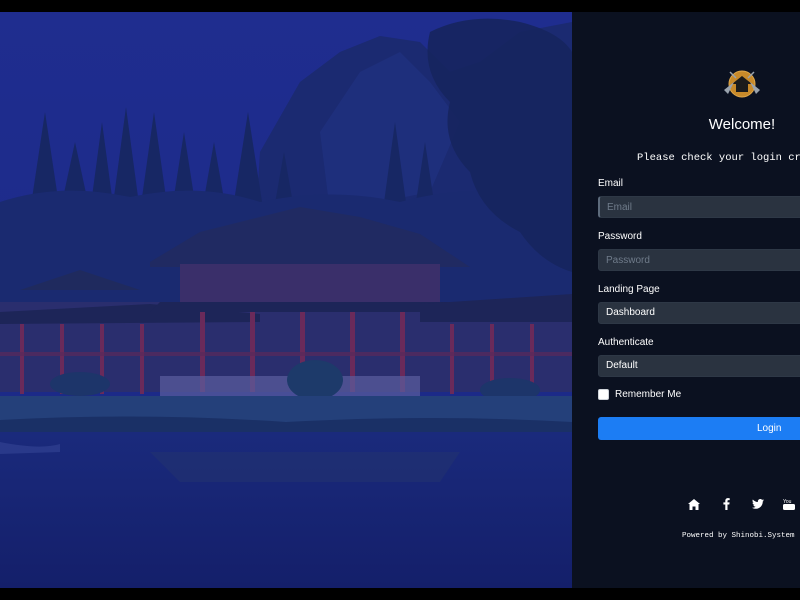 The height and width of the screenshot is (600, 800). Describe the element at coordinates (726, 504) in the screenshot. I see `facebook-icon` at that location.